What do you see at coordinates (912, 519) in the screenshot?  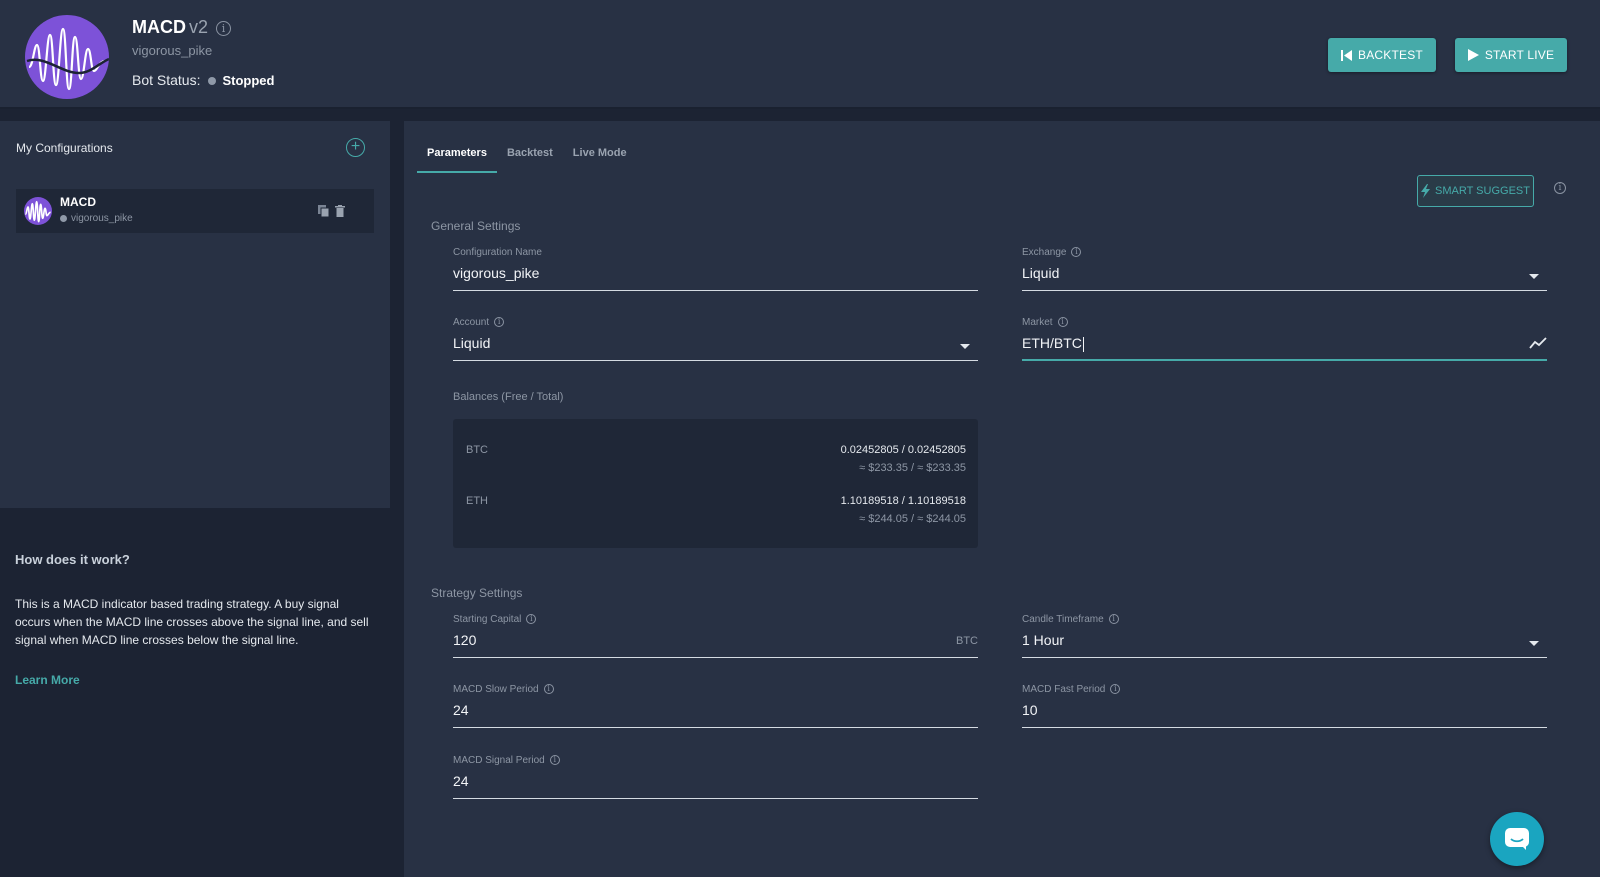 I see `balance-usd: ≈ $244.05 / ≈ $244.05` at bounding box center [912, 519].